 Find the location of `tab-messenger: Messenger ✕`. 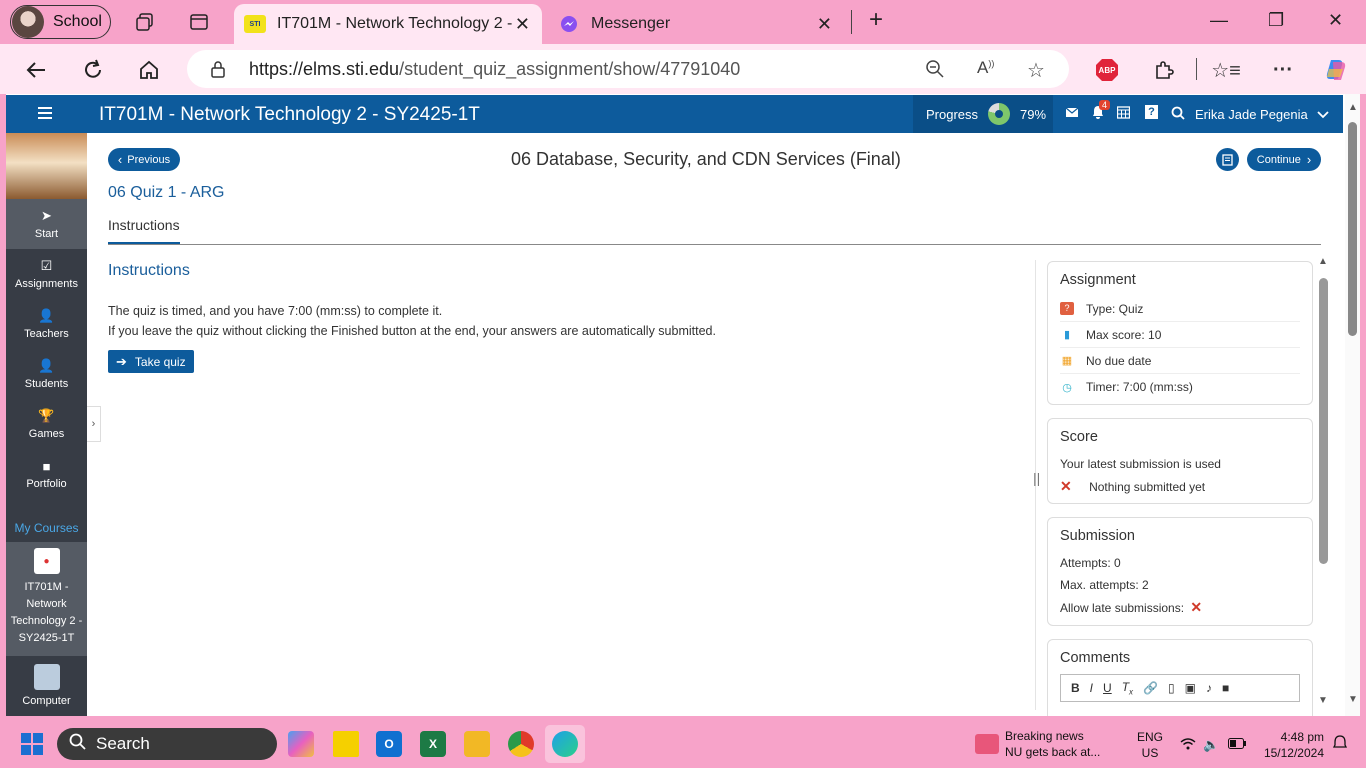

tab-messenger: Messenger ✕ is located at coordinates (698, 24).